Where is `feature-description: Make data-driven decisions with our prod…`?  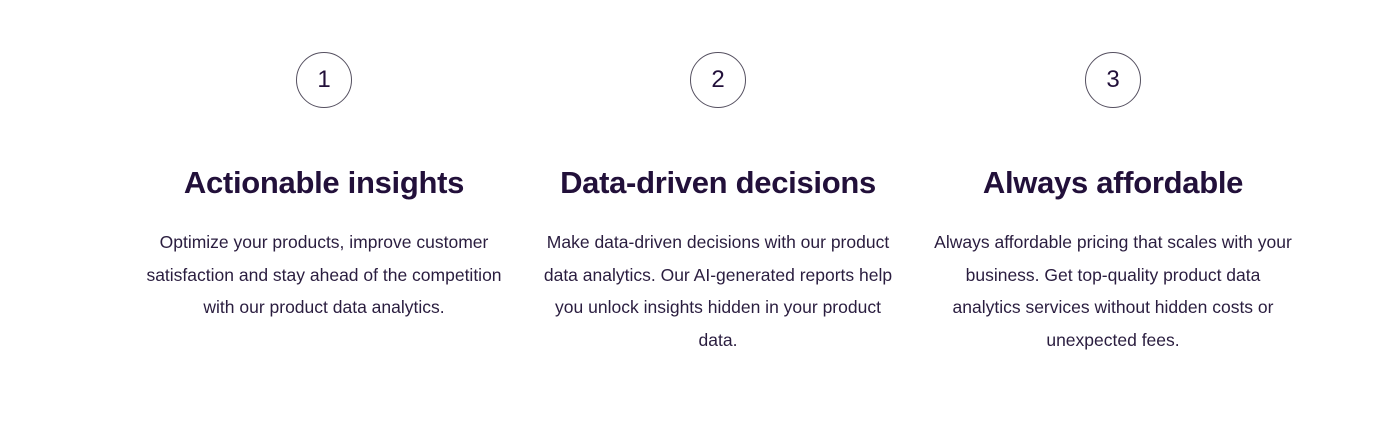 feature-description: Make data-driven decisions with our prod… is located at coordinates (718, 291).